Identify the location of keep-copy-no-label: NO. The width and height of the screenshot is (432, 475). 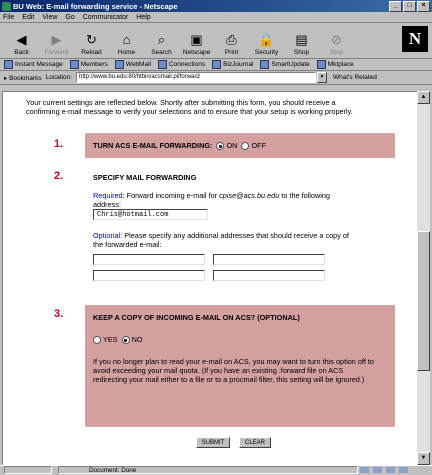
(137, 339).